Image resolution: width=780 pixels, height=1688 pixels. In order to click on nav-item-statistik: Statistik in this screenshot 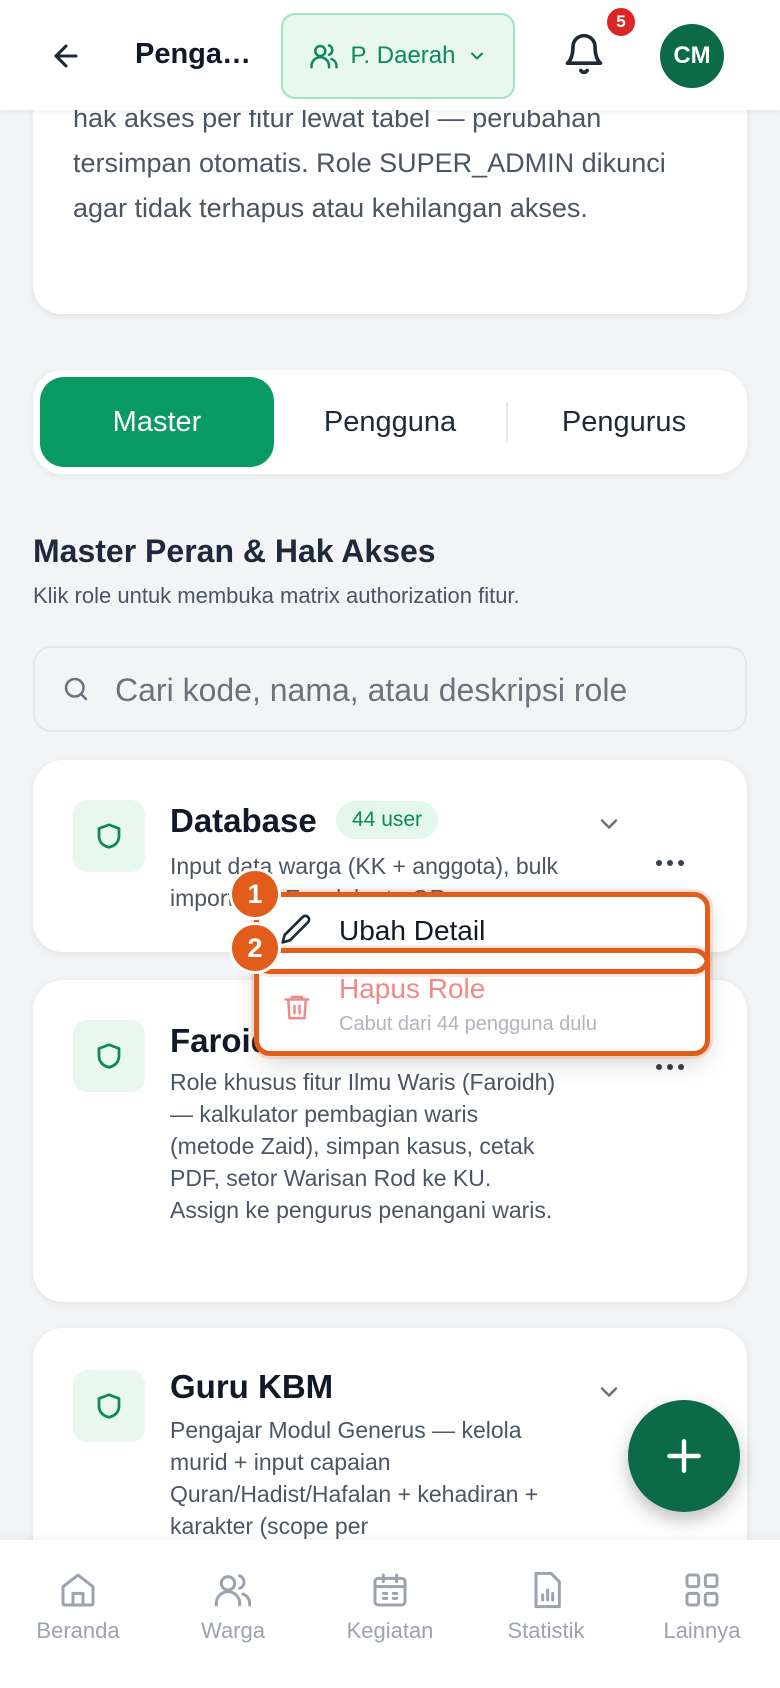, I will do `click(546, 1607)`.